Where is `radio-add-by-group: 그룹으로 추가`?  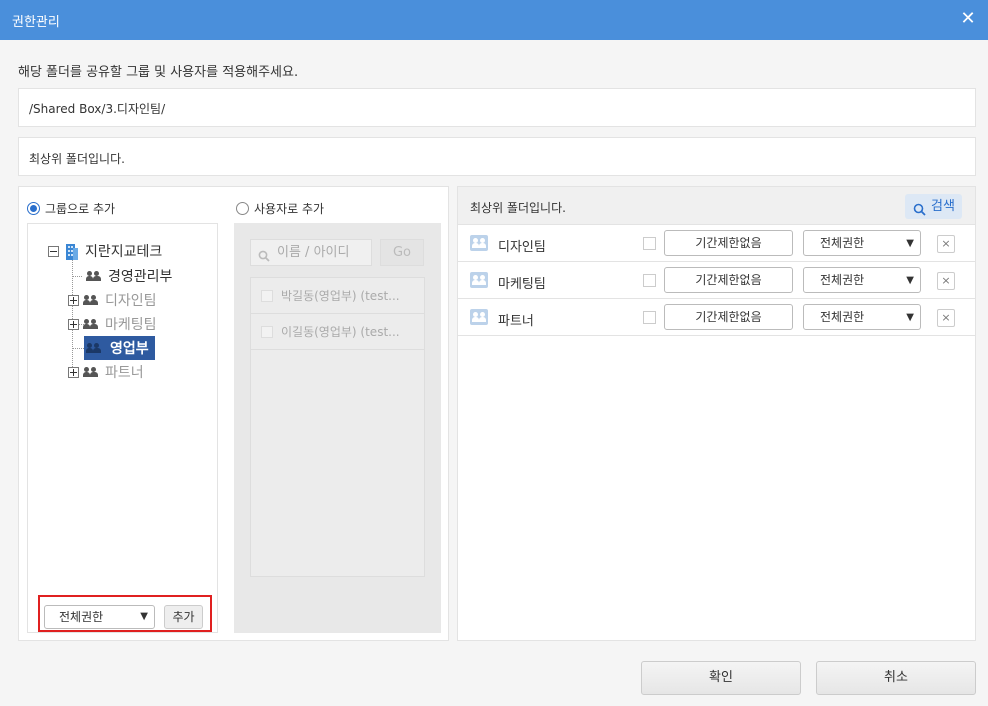 radio-add-by-group: 그룹으로 추가 is located at coordinates (71, 208).